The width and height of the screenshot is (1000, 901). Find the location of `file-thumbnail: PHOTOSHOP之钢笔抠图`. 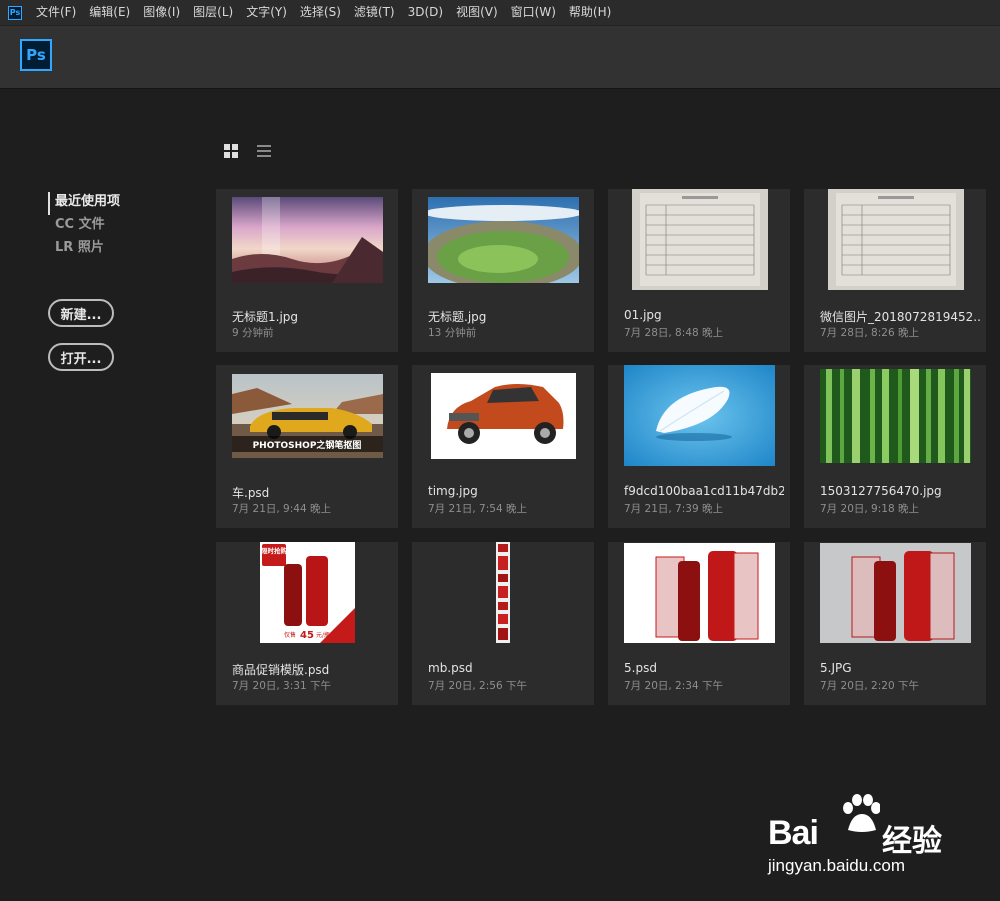

file-thumbnail: PHOTOSHOP之钢笔抠图 is located at coordinates (307, 415).